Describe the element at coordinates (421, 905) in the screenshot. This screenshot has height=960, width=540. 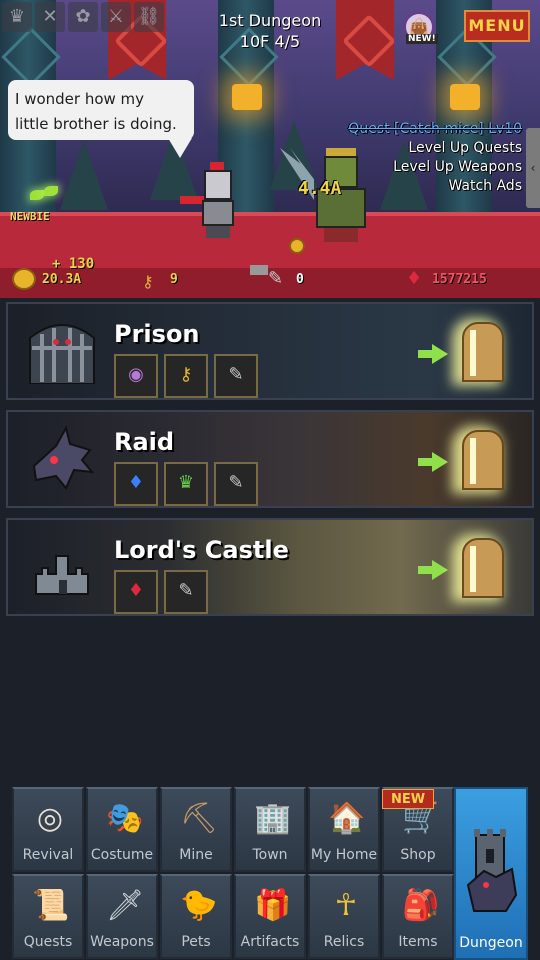
I see `backpack-icon: 🎒` at that location.